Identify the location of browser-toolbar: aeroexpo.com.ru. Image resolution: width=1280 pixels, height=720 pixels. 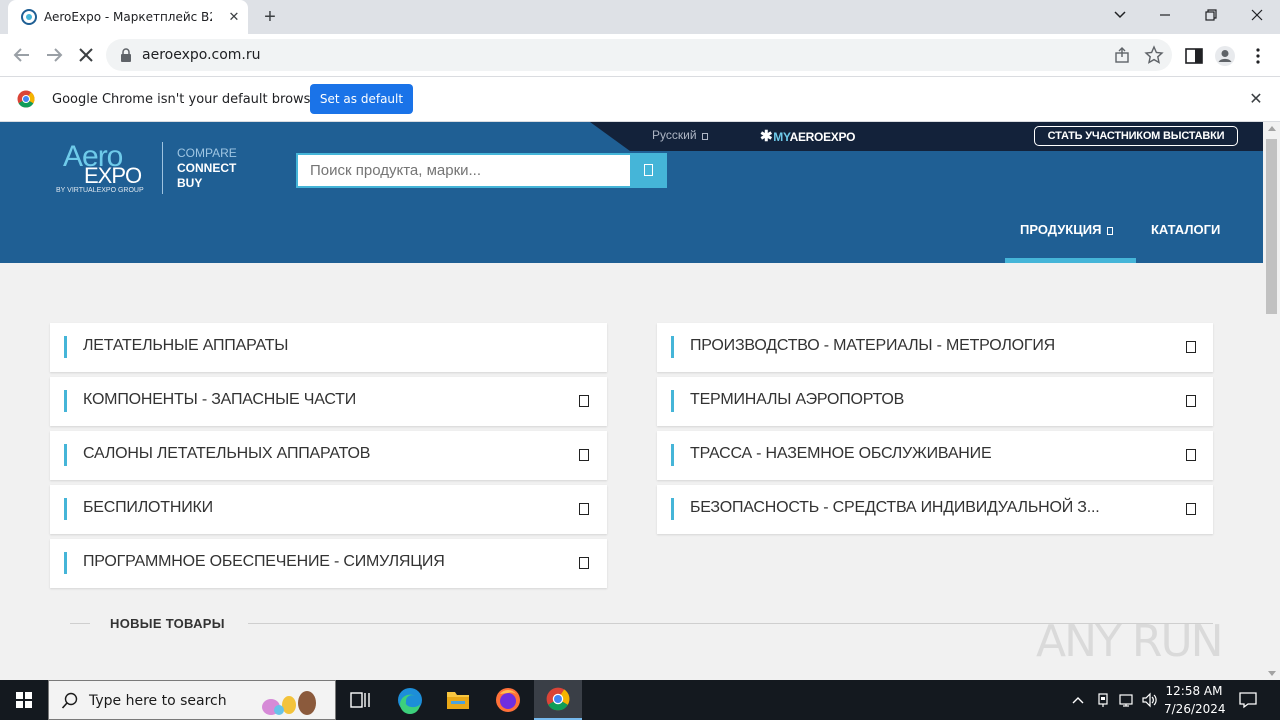
(640, 55).